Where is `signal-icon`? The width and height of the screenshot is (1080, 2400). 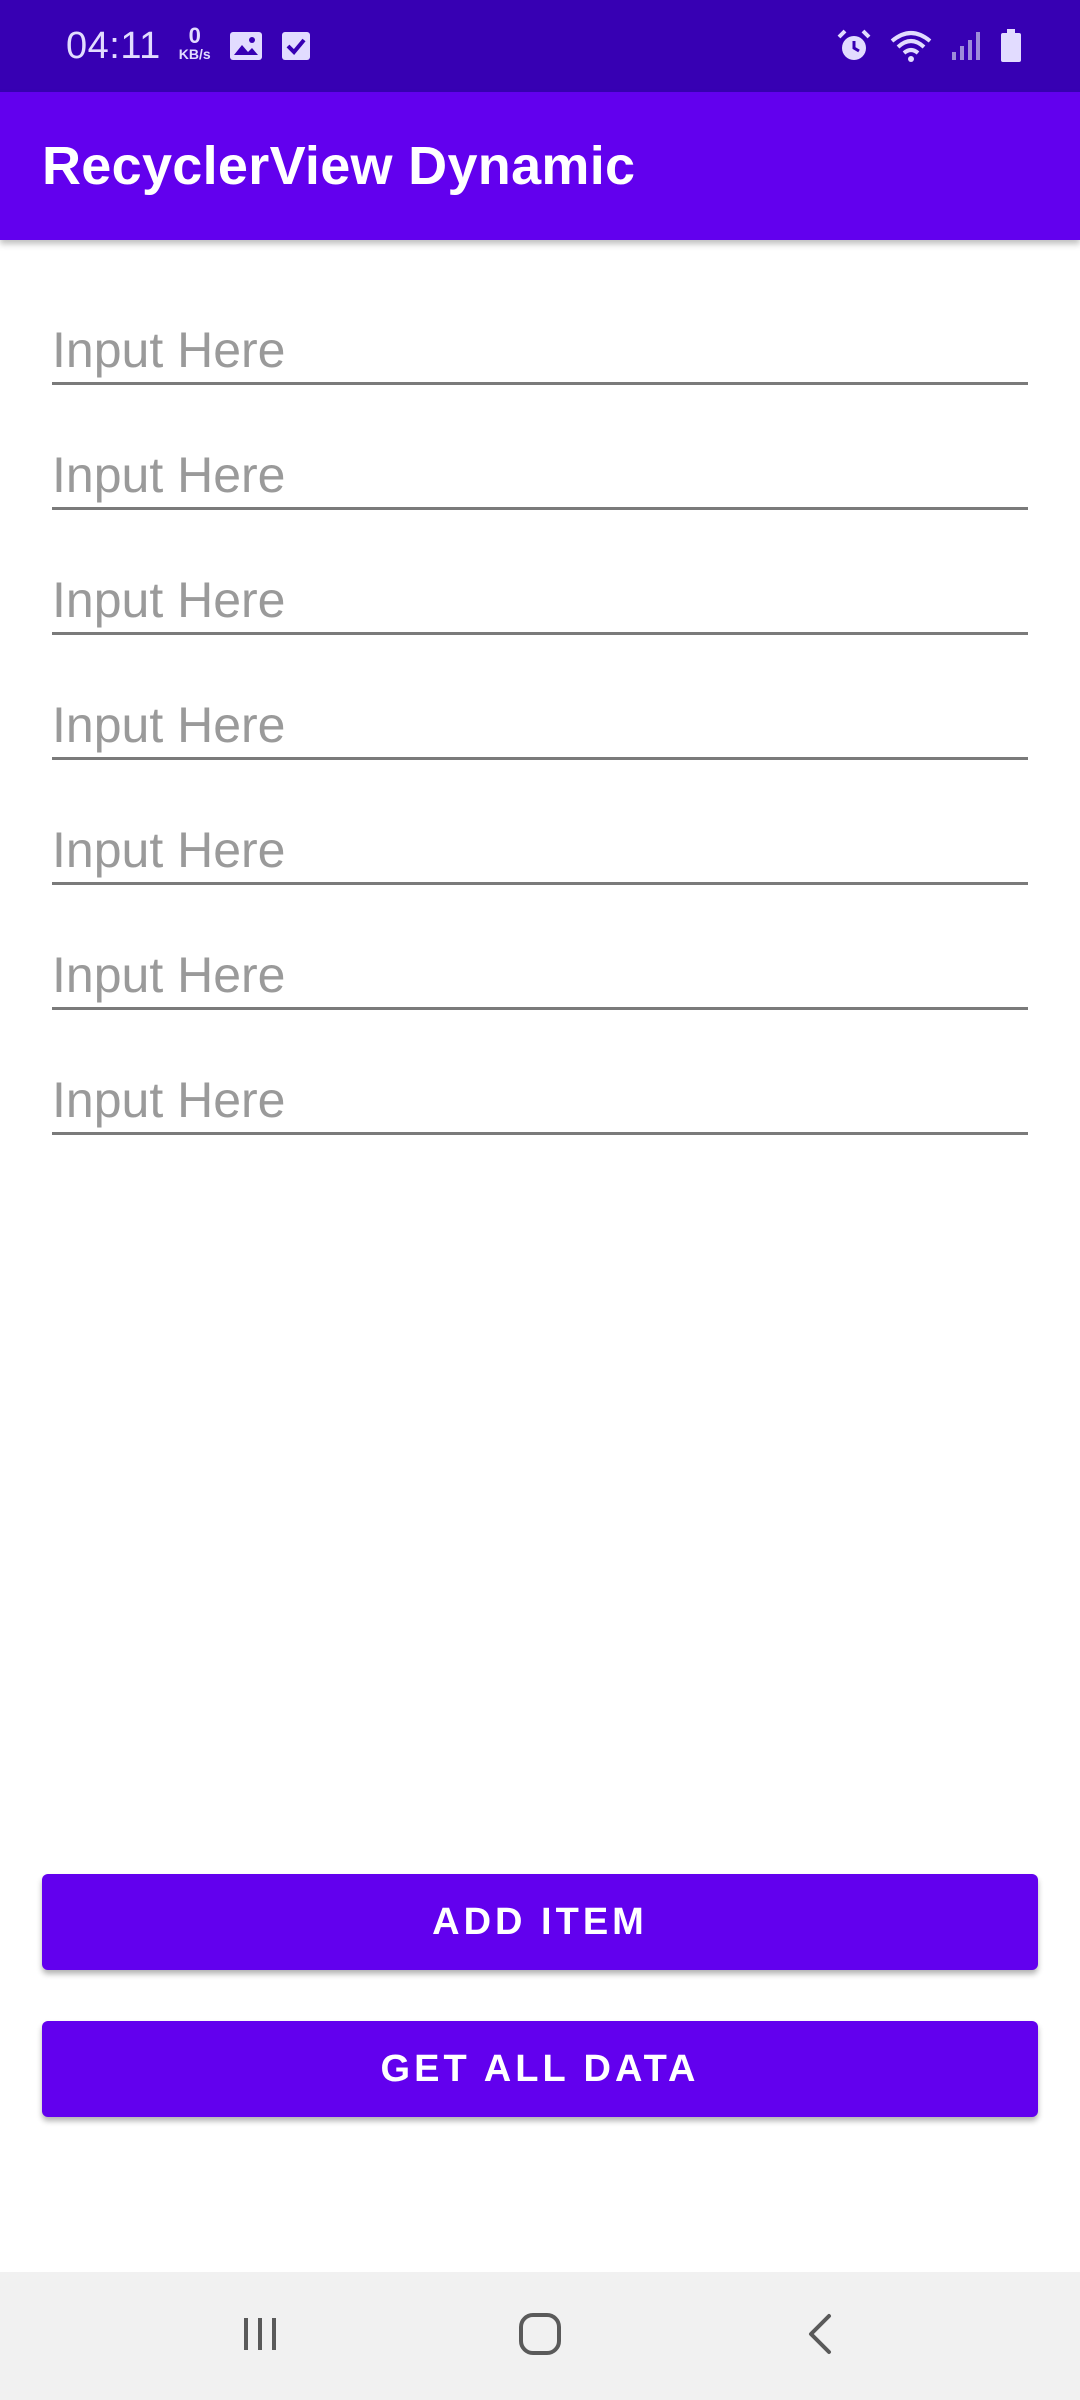 signal-icon is located at coordinates (966, 46).